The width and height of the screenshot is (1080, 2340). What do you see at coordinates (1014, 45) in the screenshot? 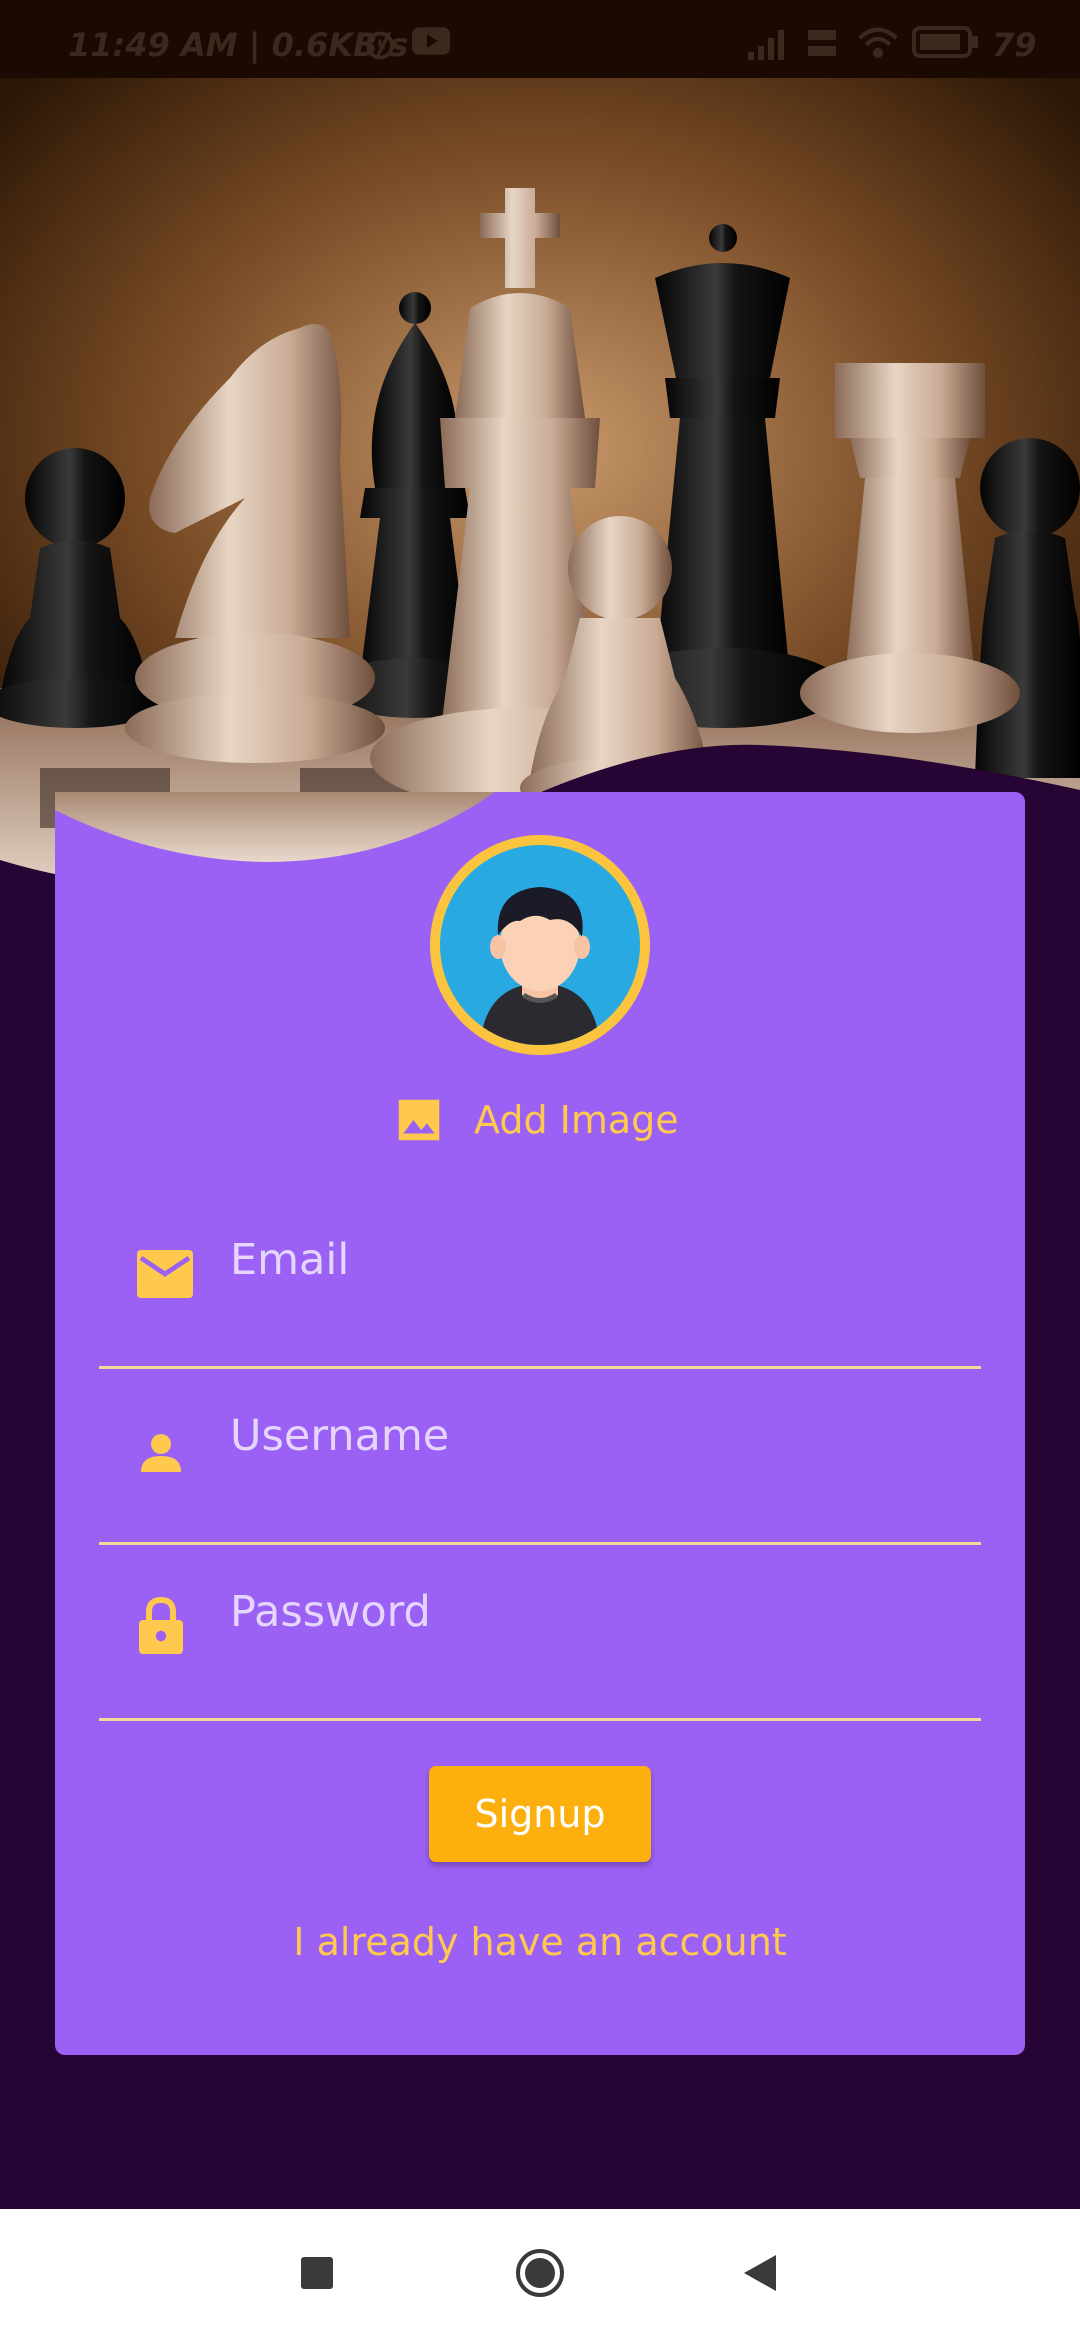
I see `battery-level: 79` at bounding box center [1014, 45].